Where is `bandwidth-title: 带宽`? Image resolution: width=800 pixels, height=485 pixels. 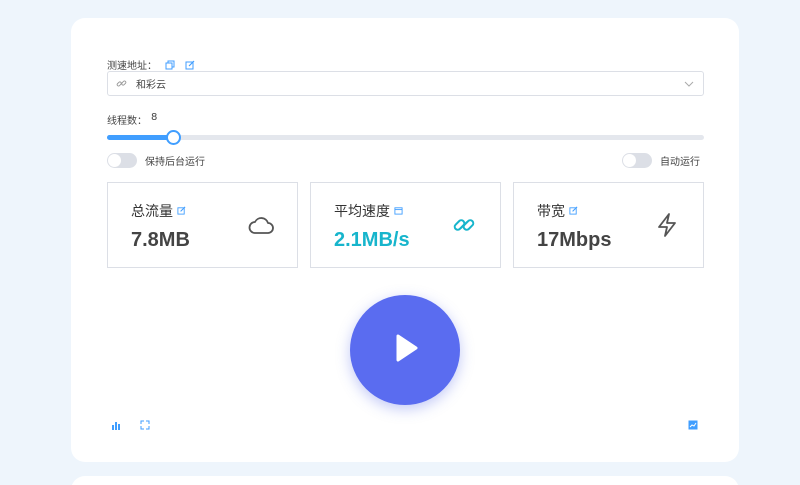 bandwidth-title: 带宽 is located at coordinates (551, 212).